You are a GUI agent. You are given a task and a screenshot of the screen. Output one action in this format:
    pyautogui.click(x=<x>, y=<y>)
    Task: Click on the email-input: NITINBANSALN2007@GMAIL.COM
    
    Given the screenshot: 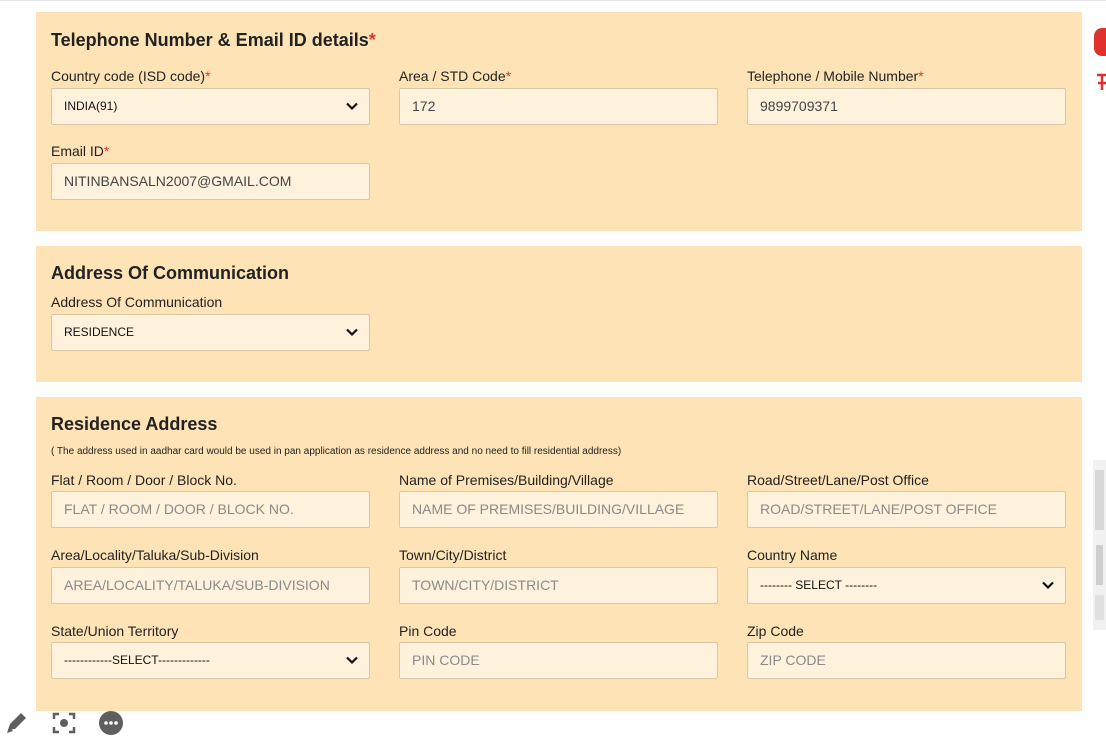 What is the action you would take?
    pyautogui.click(x=210, y=181)
    